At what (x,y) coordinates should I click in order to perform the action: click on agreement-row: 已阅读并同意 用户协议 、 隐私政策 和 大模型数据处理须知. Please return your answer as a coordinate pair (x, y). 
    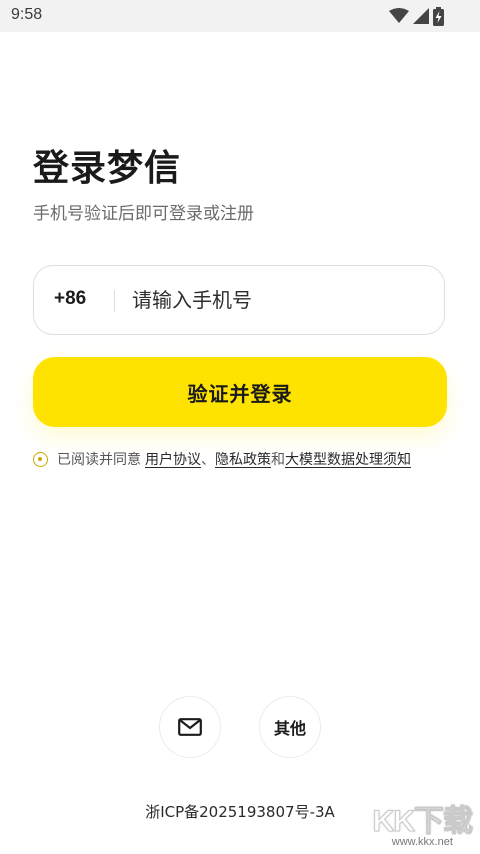
    Looking at the image, I should click on (222, 459).